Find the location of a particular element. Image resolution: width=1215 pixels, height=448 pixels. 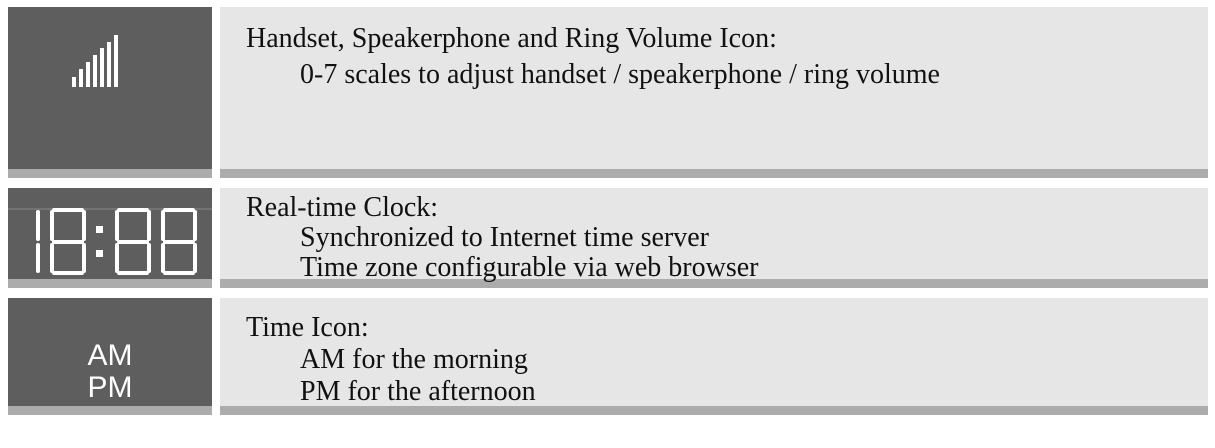

feature-detail: Synchronized to Internet time server is located at coordinates (504, 237).